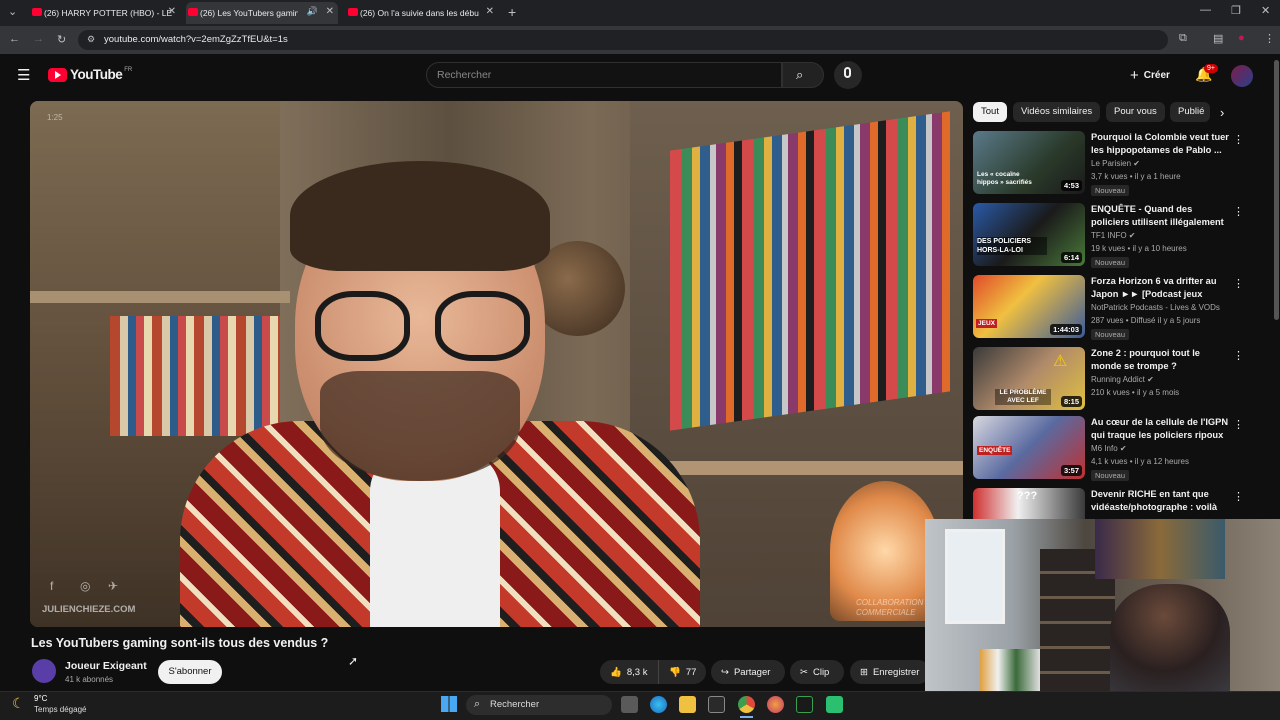 This screenshot has height=720, width=1280. I want to click on customize-icon: ▤, so click(1218, 38).